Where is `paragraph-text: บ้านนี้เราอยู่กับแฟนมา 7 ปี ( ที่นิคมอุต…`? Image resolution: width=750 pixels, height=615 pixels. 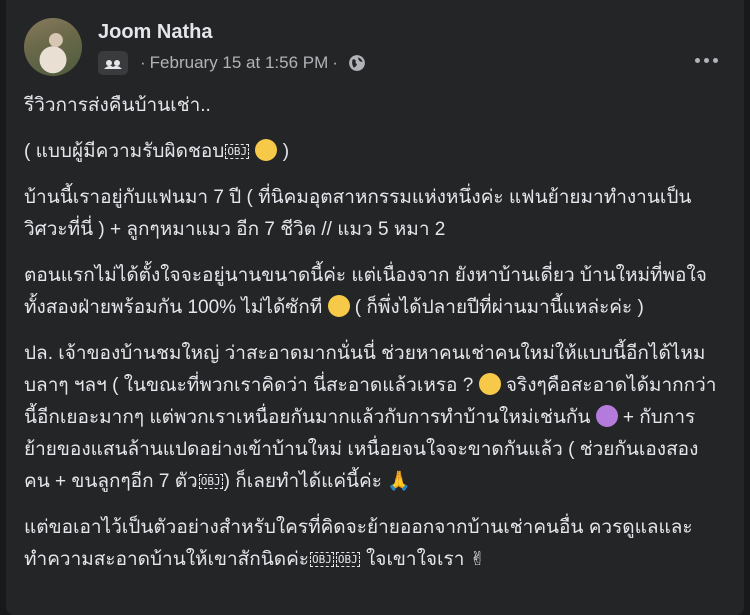
paragraph-text: บ้านนี้เราอยู่กับแฟนมา 7 ปี ( ที่นิคมอุต… is located at coordinates (358, 213).